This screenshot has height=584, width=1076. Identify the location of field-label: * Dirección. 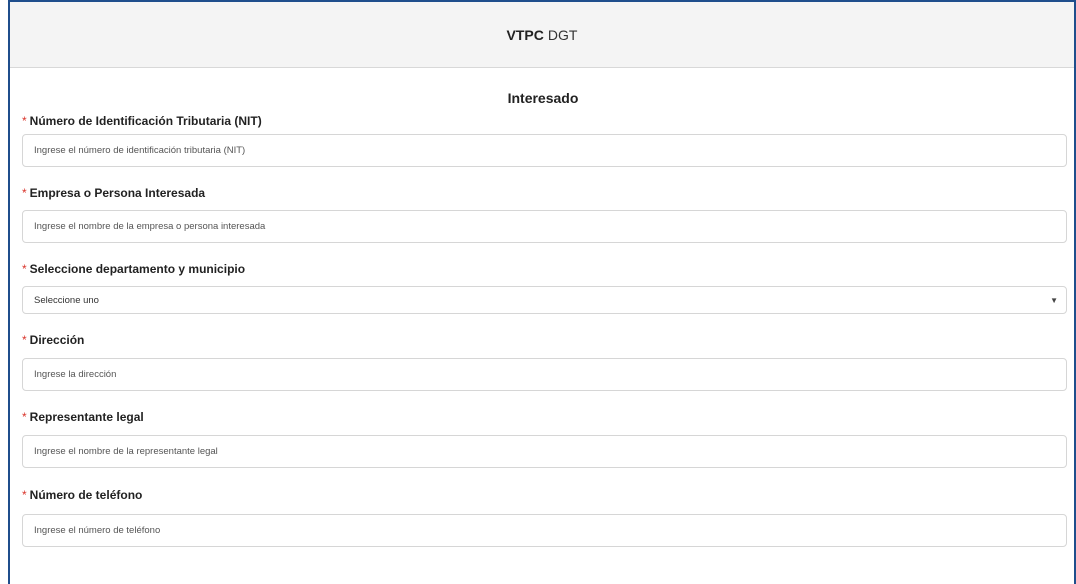
(543, 340).